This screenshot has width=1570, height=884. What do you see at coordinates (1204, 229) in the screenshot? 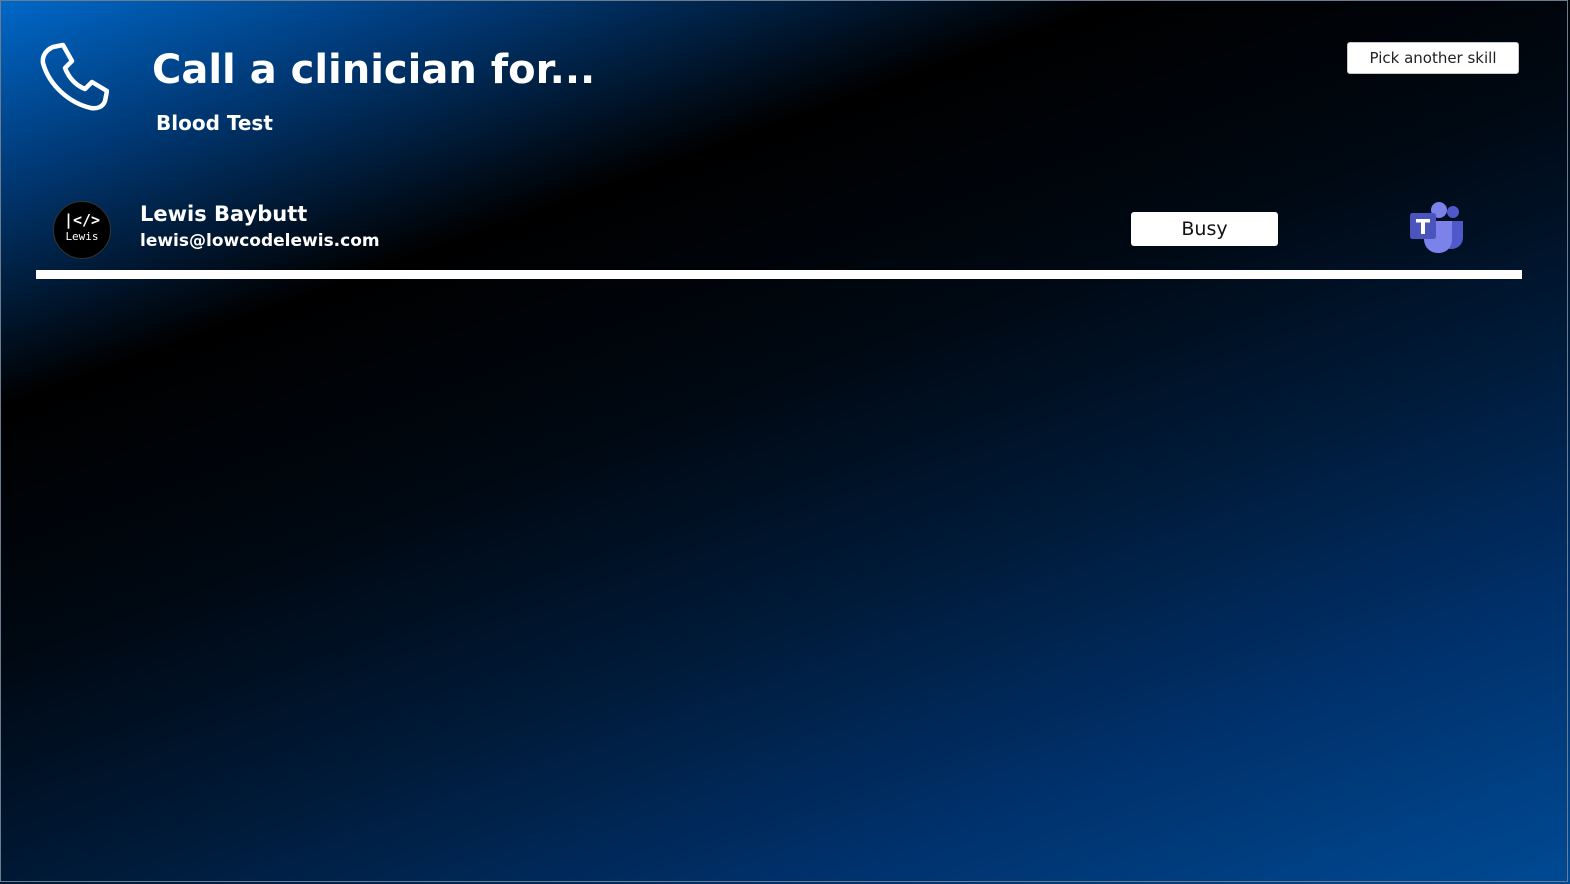
I see `status-button: Busy` at bounding box center [1204, 229].